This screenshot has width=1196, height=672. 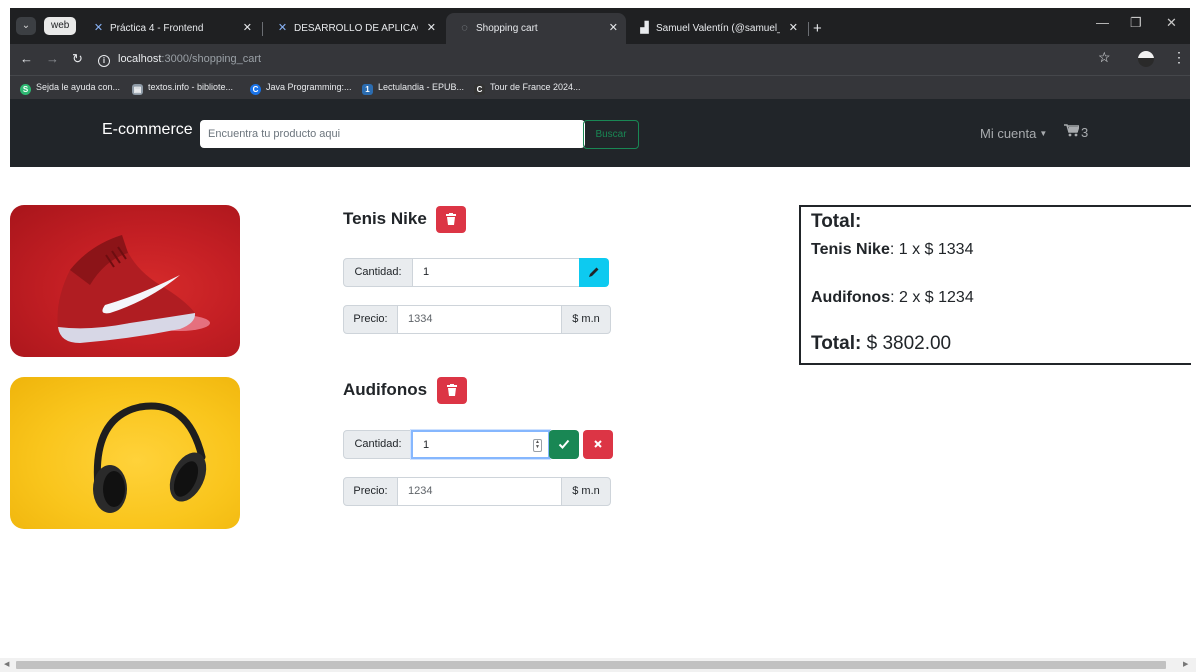 What do you see at coordinates (1185, 664) in the screenshot?
I see `scroll-right-icon: ▶` at bounding box center [1185, 664].